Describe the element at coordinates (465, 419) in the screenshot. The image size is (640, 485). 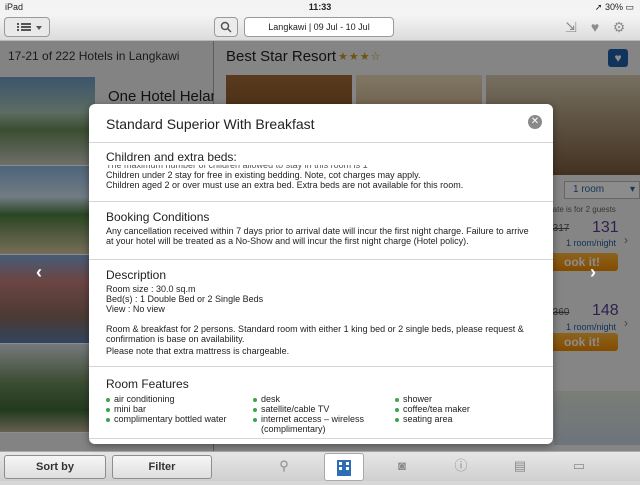
I see `feature-item: seating area` at that location.